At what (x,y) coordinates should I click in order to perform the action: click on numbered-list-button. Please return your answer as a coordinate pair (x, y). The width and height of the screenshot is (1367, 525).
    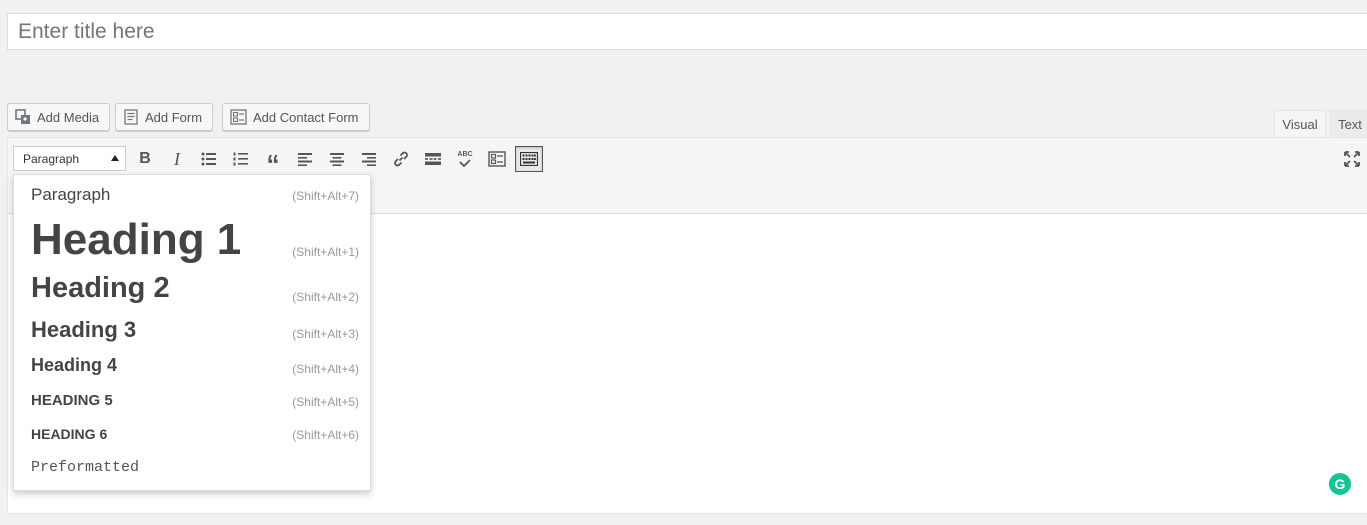
    Looking at the image, I should click on (241, 159).